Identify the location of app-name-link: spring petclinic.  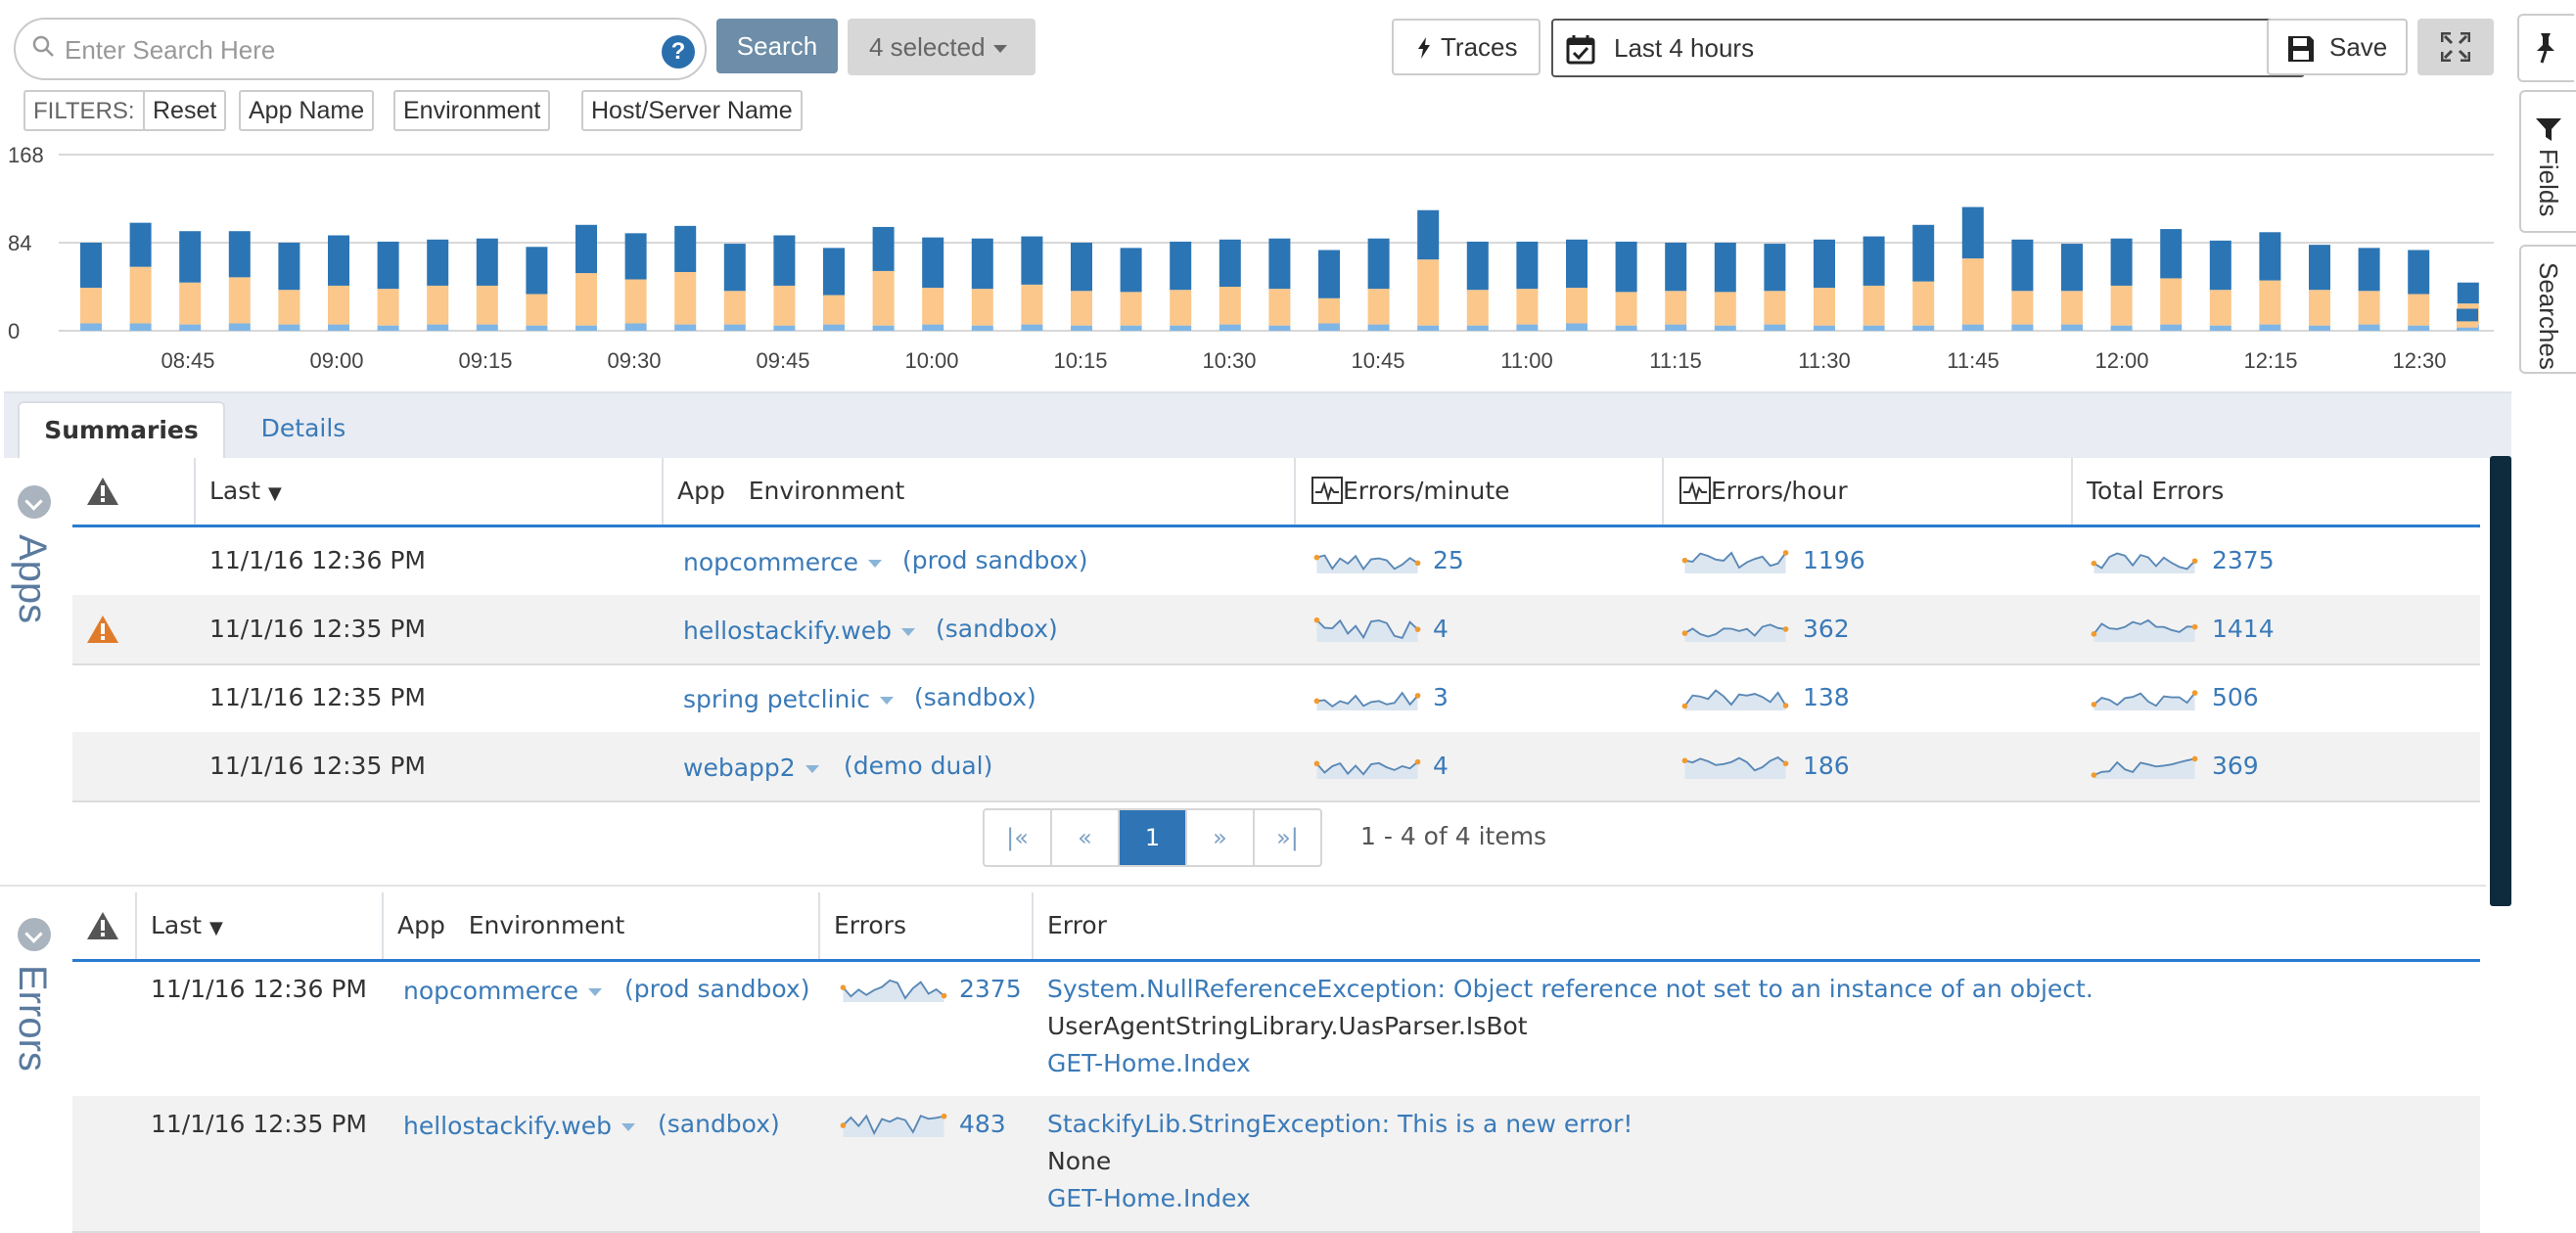
(789, 699).